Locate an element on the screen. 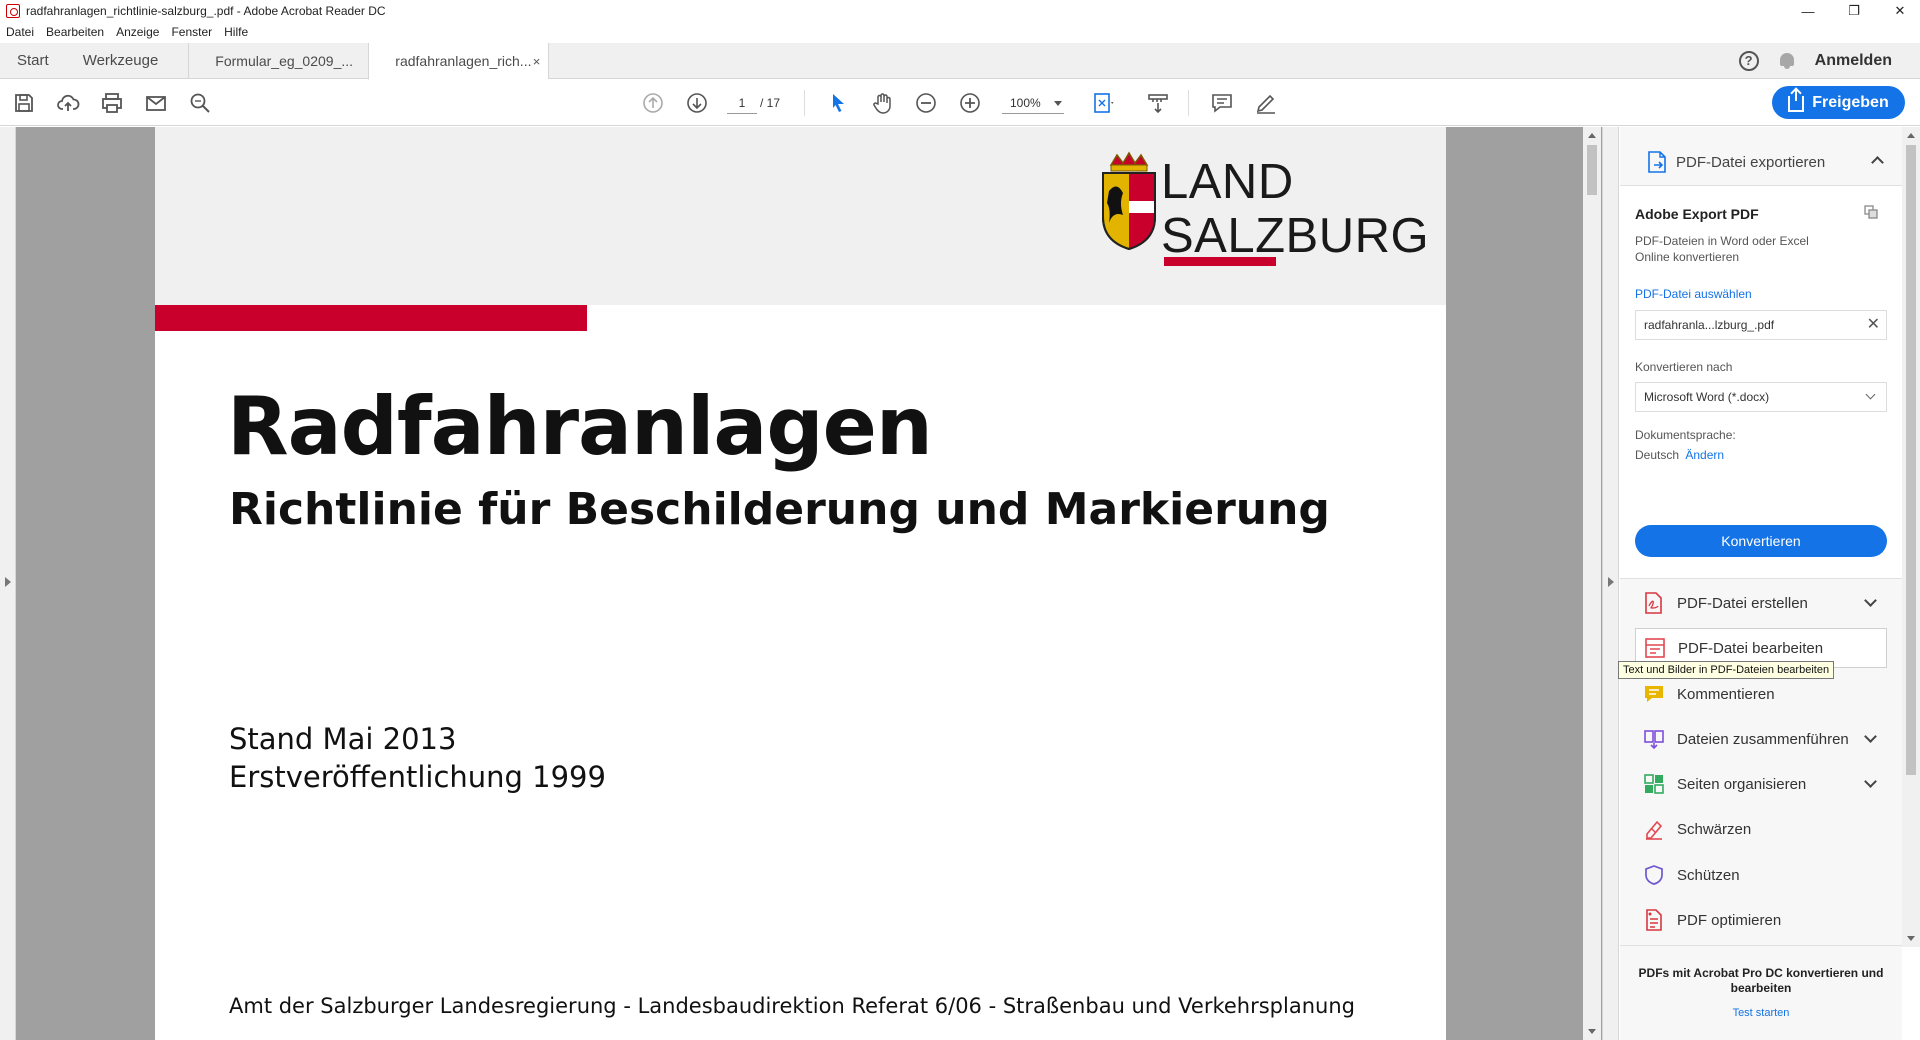 This screenshot has width=1920, height=1040. protect-icon is located at coordinates (1654, 875).